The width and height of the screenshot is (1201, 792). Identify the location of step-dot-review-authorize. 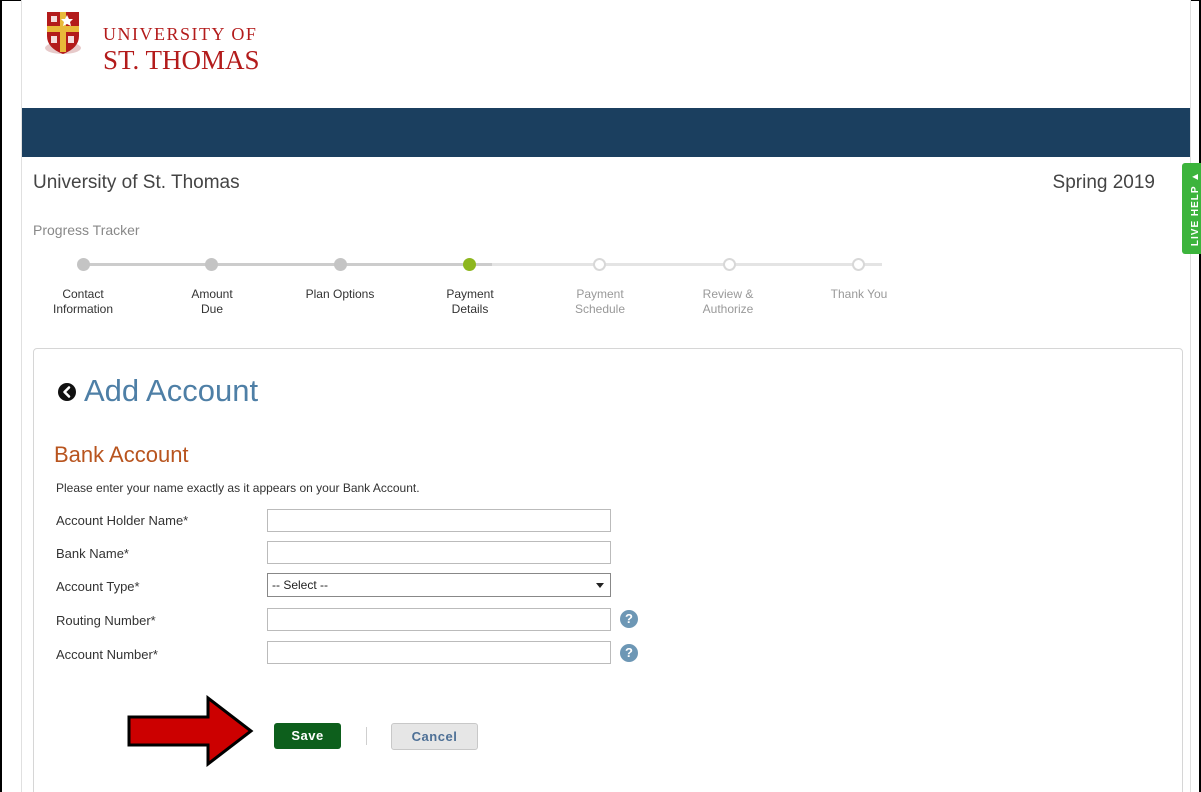
(729, 264).